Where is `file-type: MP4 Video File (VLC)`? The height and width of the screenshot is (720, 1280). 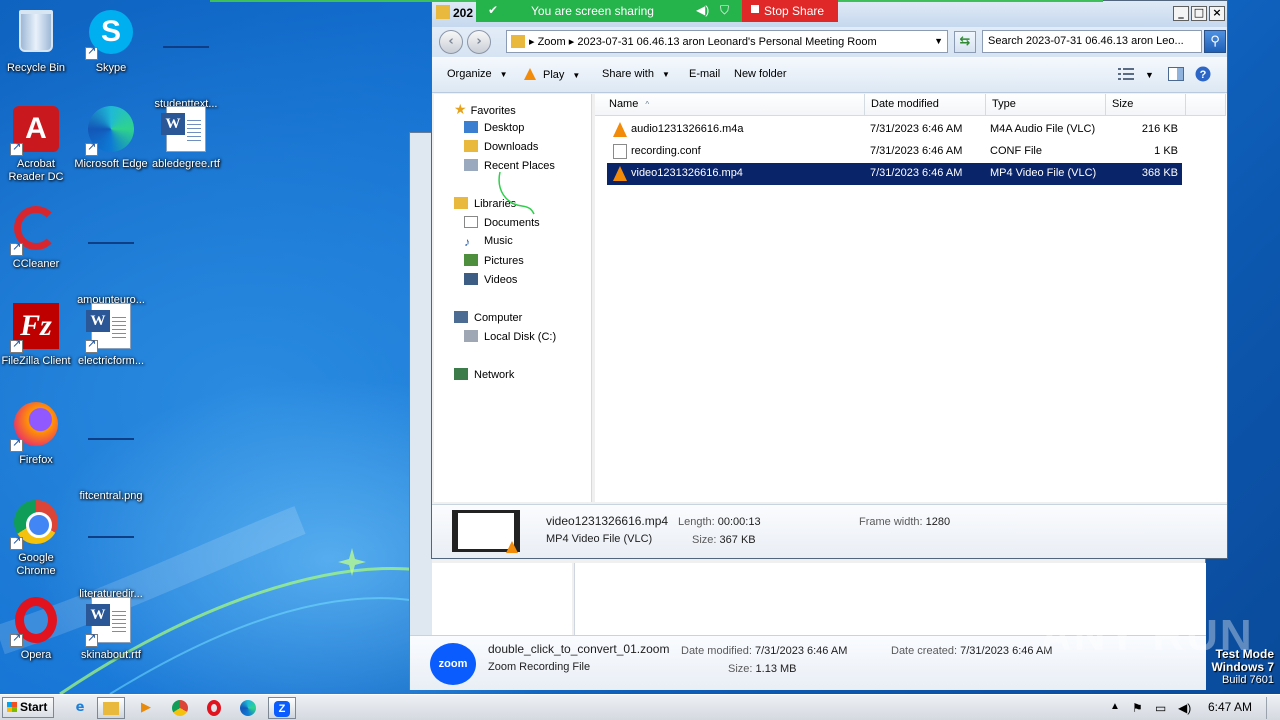
file-type: MP4 Video File (VLC) is located at coordinates (1043, 173).